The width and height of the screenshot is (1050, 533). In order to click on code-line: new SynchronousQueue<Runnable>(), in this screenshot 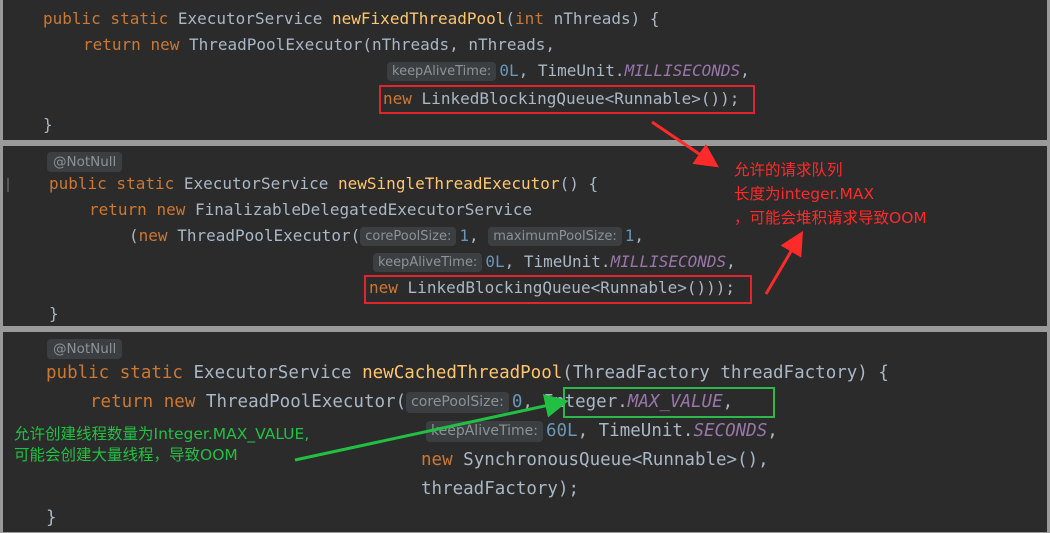, I will do `click(595, 460)`.